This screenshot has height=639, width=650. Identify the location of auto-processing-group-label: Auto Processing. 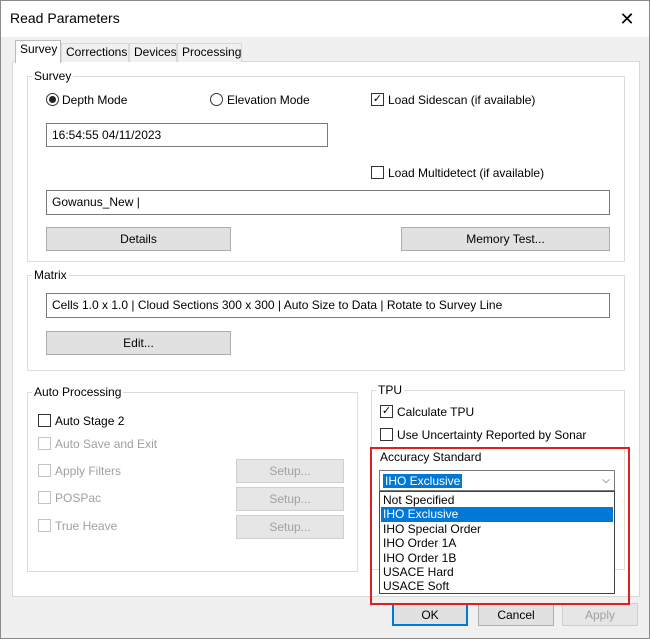
(78, 392).